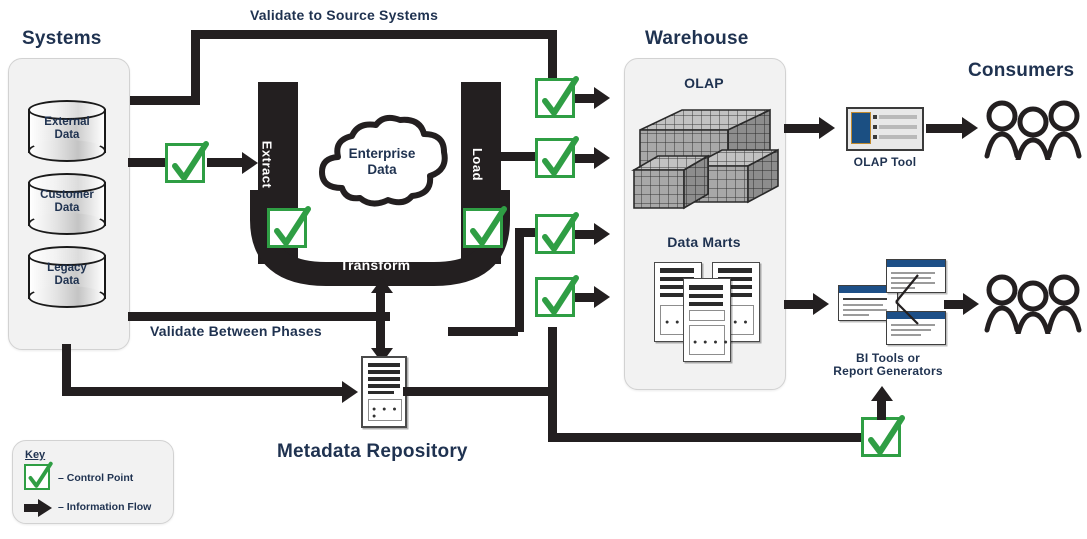 The height and width of the screenshot is (539, 1087). What do you see at coordinates (552, 412) in the screenshot?
I see `flow-bottom-drop` at bounding box center [552, 412].